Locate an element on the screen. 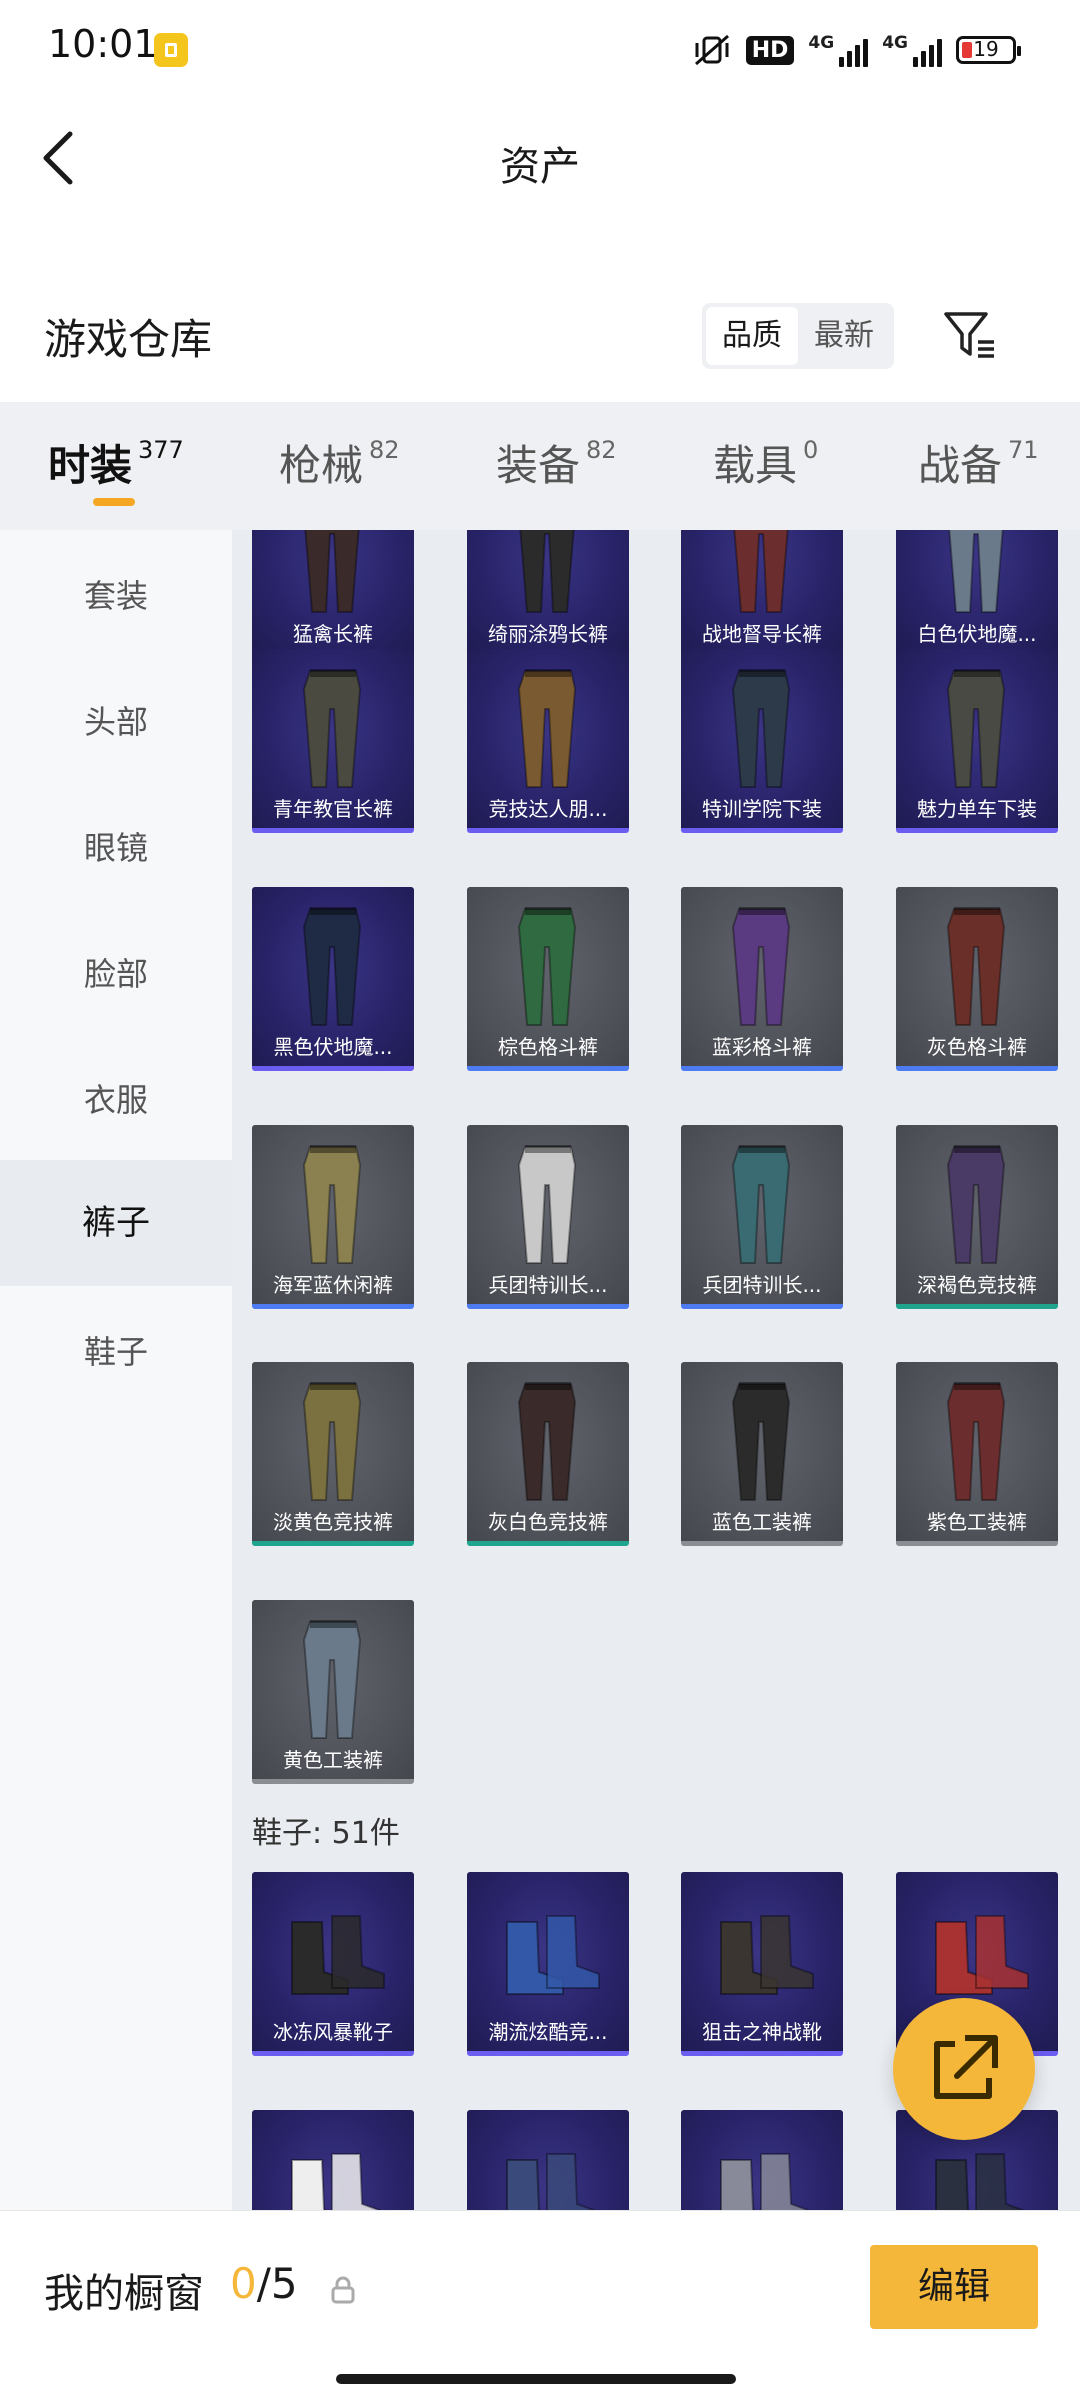 This screenshot has height=2401, width=1080. lock-icon is located at coordinates (343, 2290).